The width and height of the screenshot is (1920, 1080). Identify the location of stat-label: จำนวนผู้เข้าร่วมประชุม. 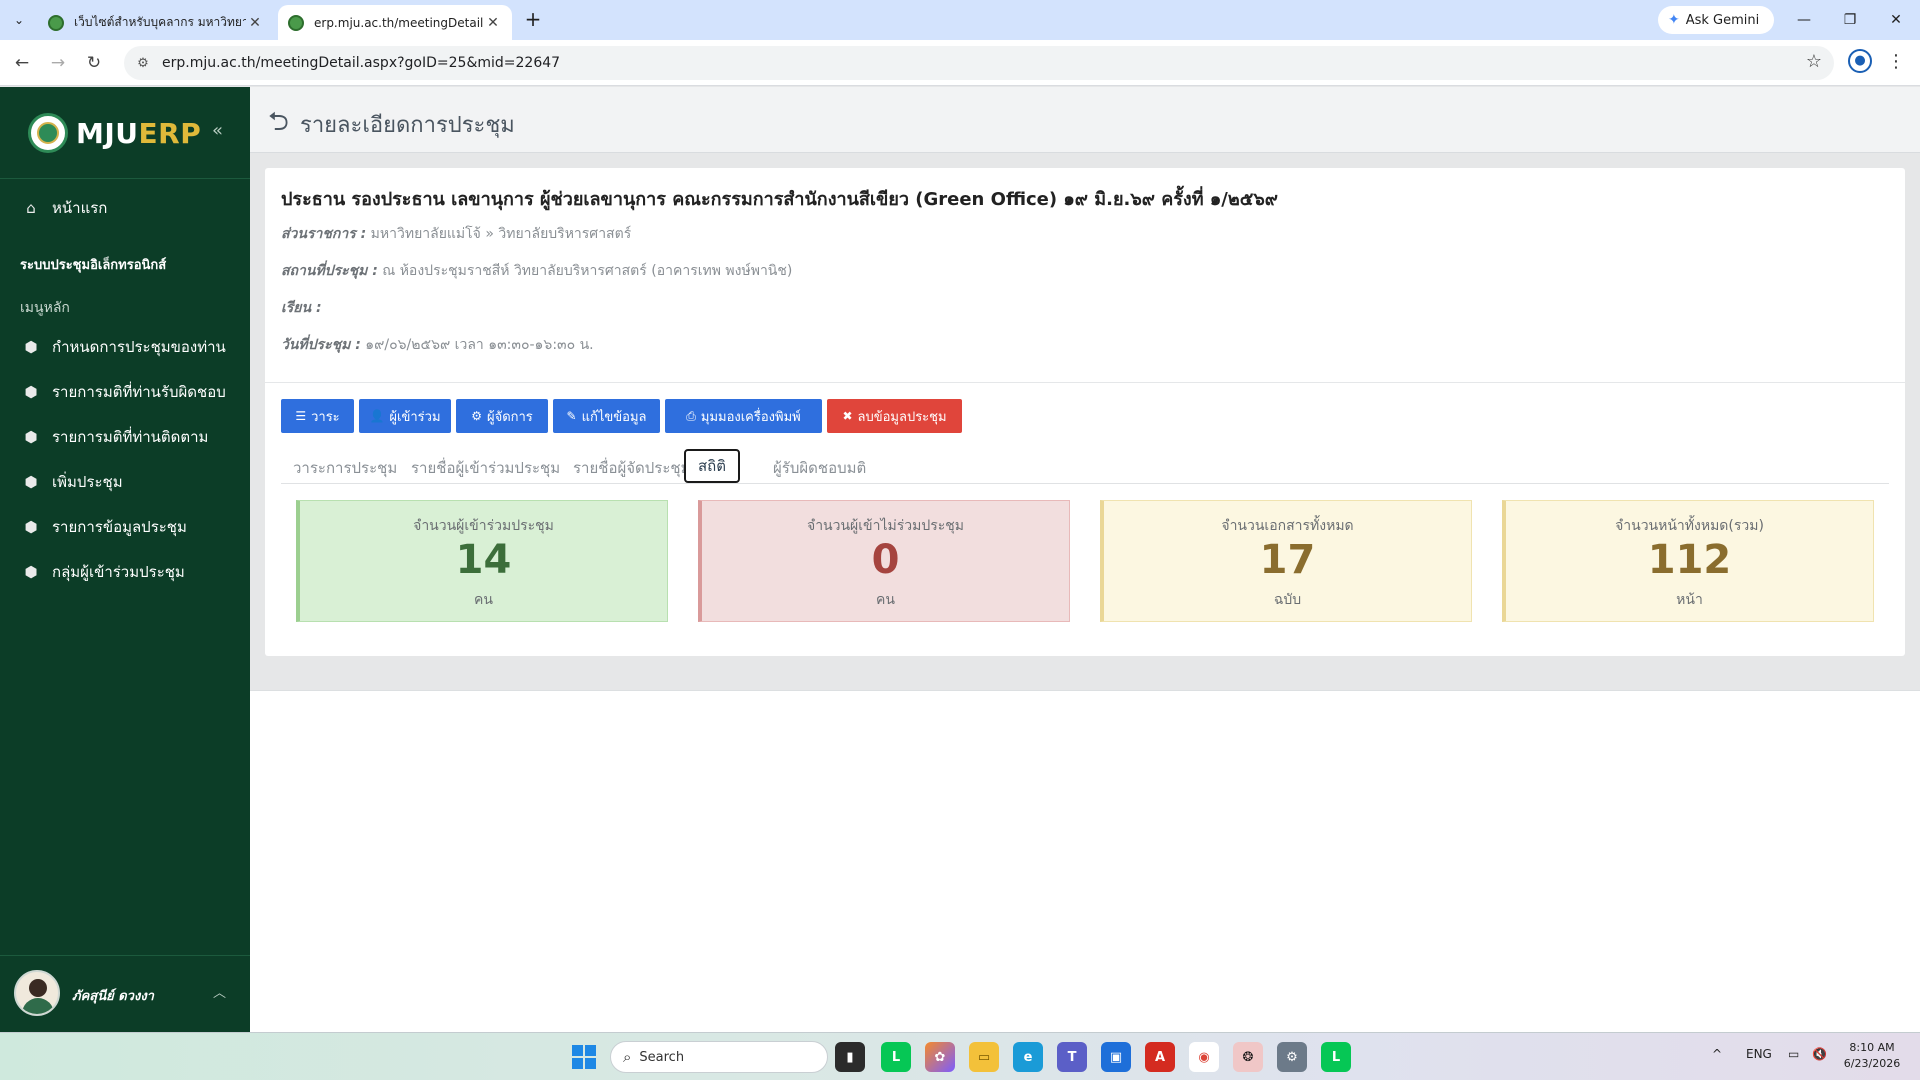
(483, 526).